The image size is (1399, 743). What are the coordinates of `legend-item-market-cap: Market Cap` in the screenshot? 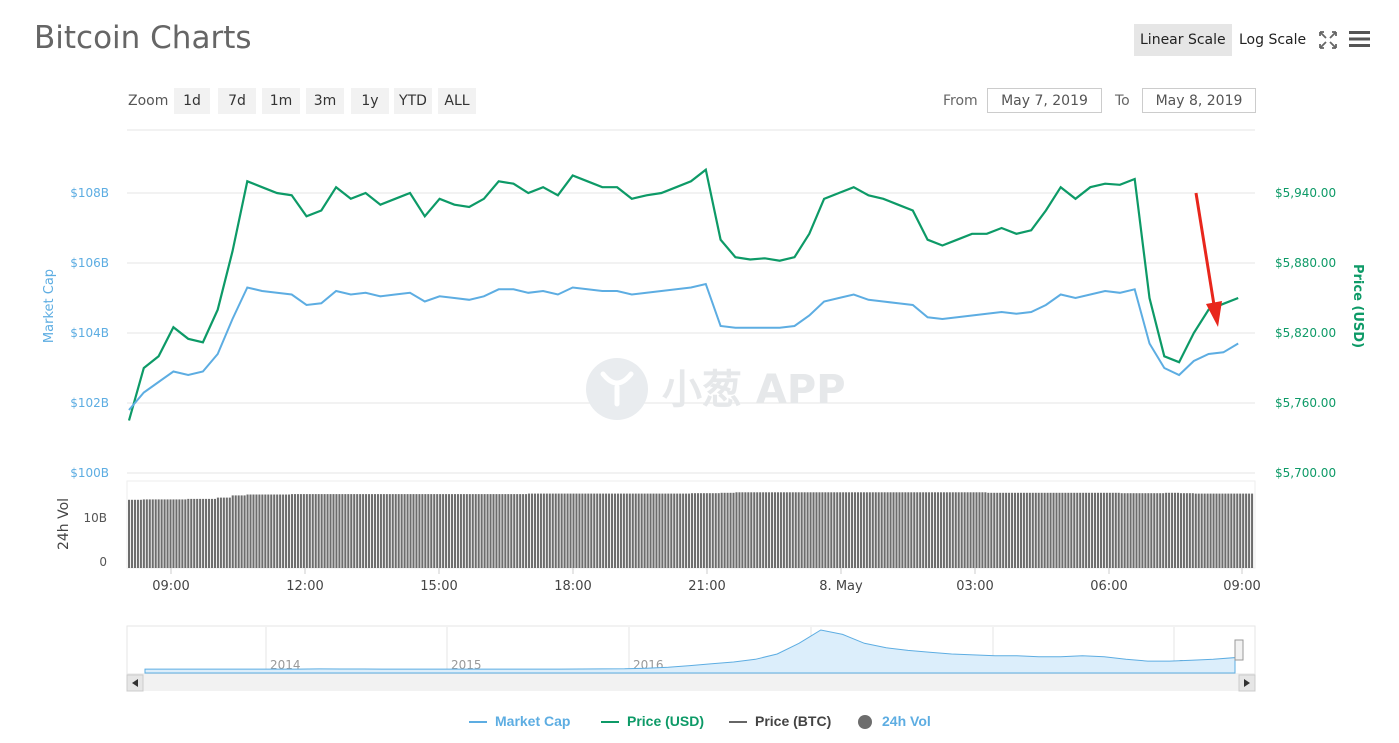 It's located at (519, 721).